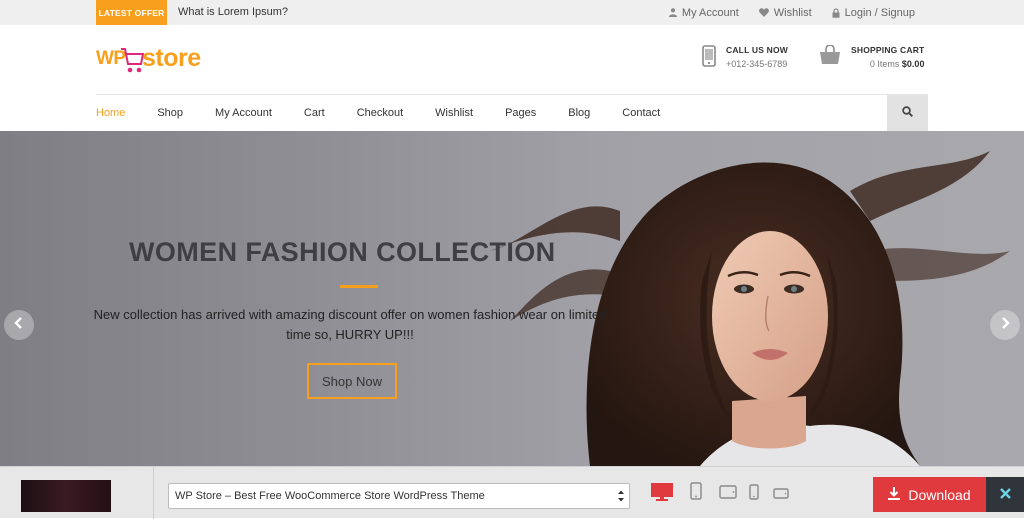 The height and width of the screenshot is (519, 1024). I want to click on search-button, so click(907, 113).